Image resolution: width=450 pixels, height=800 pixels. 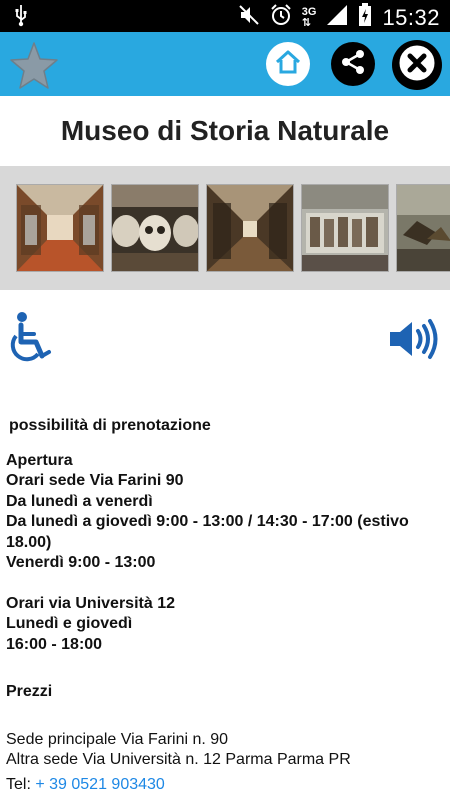 I want to click on usb-icon, so click(x=21, y=18).